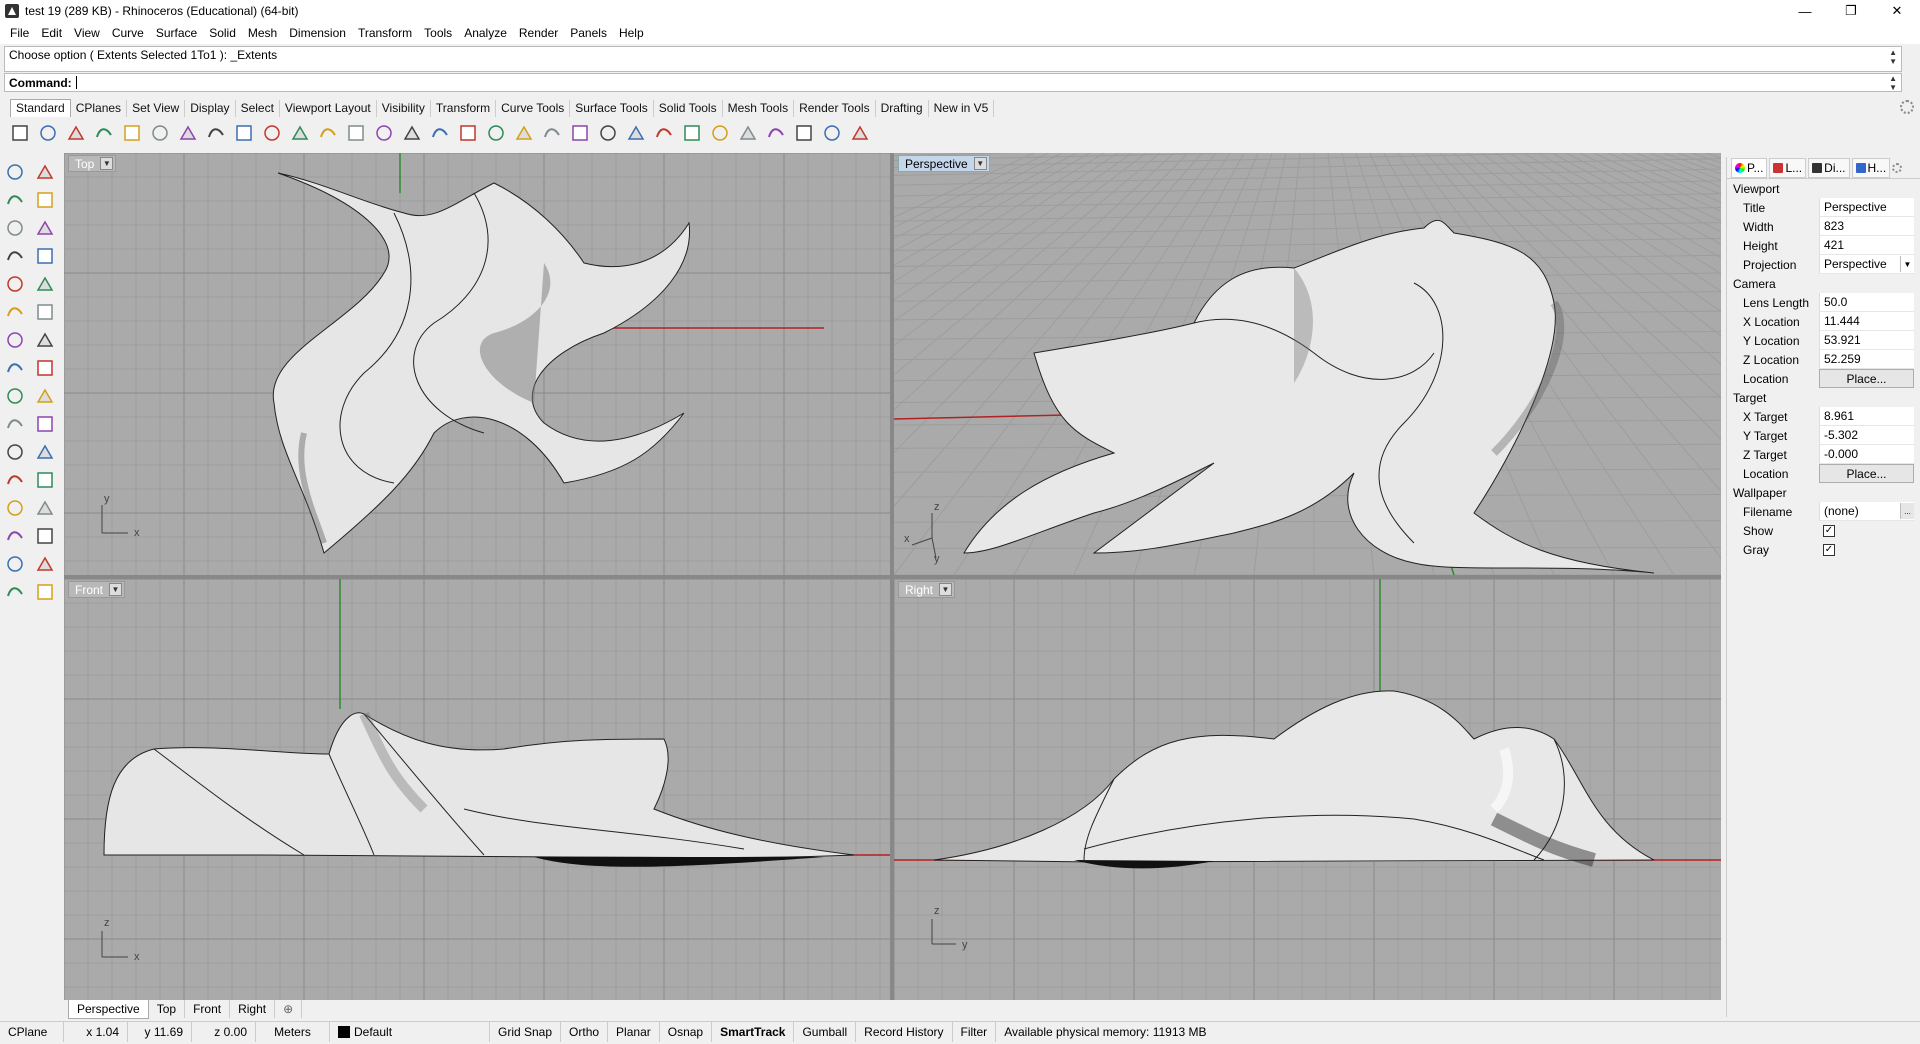  I want to click on status-grid-snap: Grid Snap, so click(526, 1031).